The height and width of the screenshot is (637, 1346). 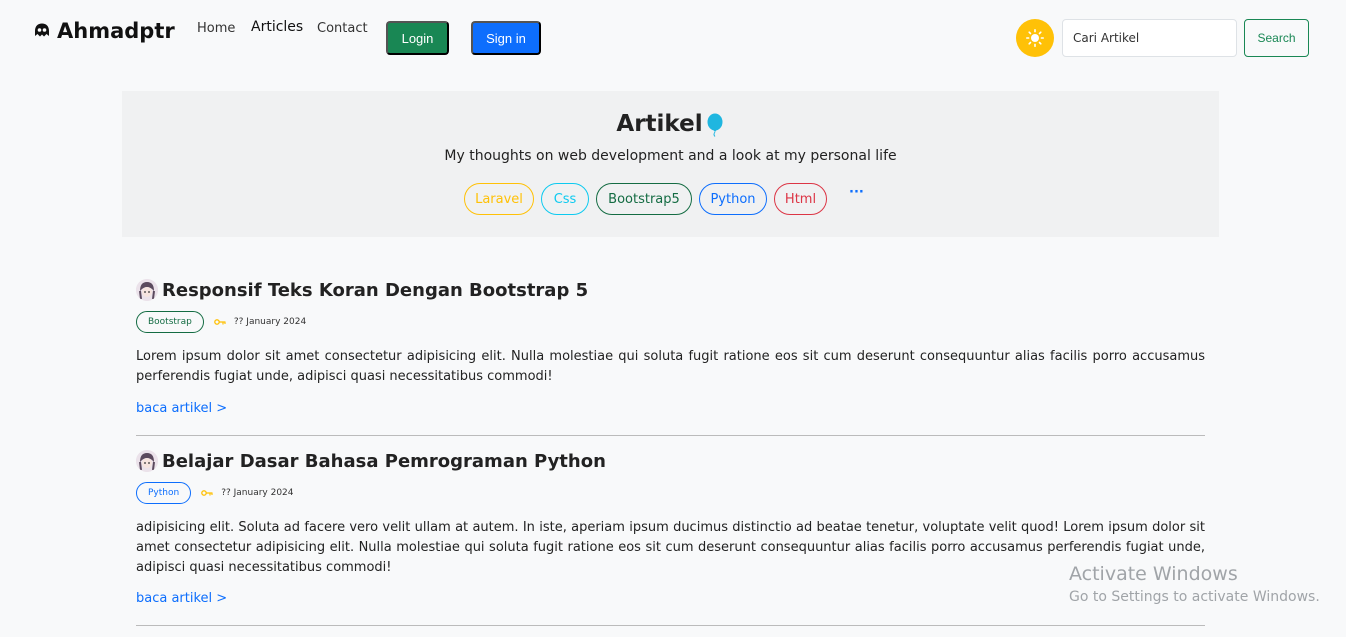 I want to click on article-header: Belajar Dasar Bahasa Pemrograman Python, so click(x=371, y=461).